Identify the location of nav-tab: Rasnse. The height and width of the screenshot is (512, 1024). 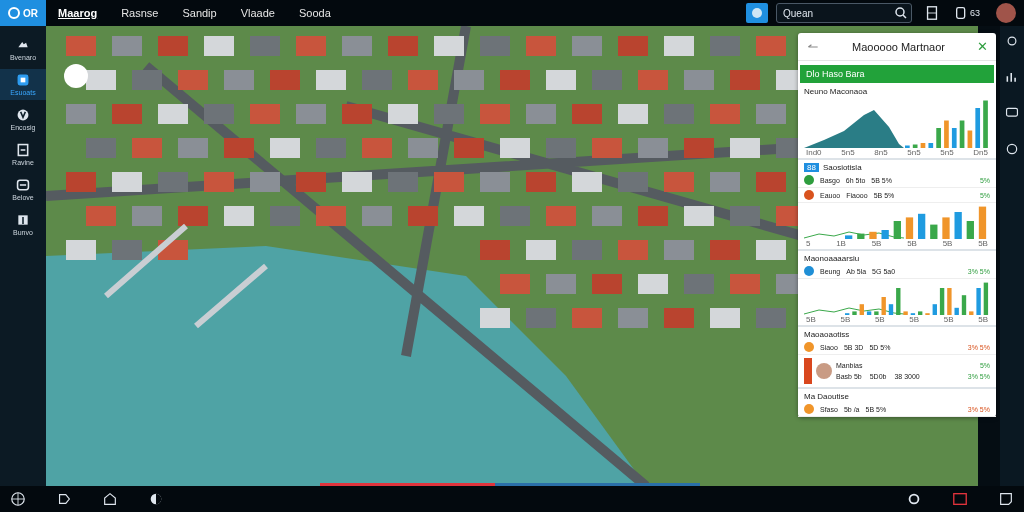
(140, 13).